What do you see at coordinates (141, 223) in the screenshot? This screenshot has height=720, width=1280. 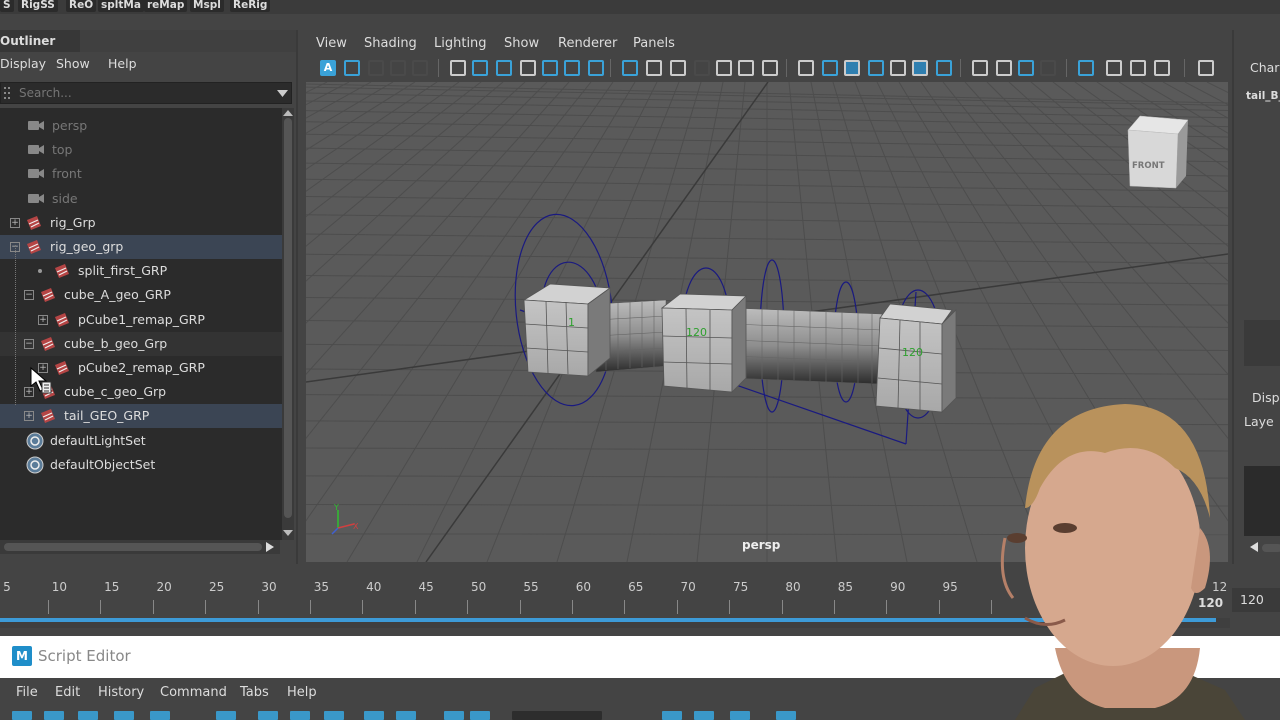 I see `outliner-item: + rig_Grp` at bounding box center [141, 223].